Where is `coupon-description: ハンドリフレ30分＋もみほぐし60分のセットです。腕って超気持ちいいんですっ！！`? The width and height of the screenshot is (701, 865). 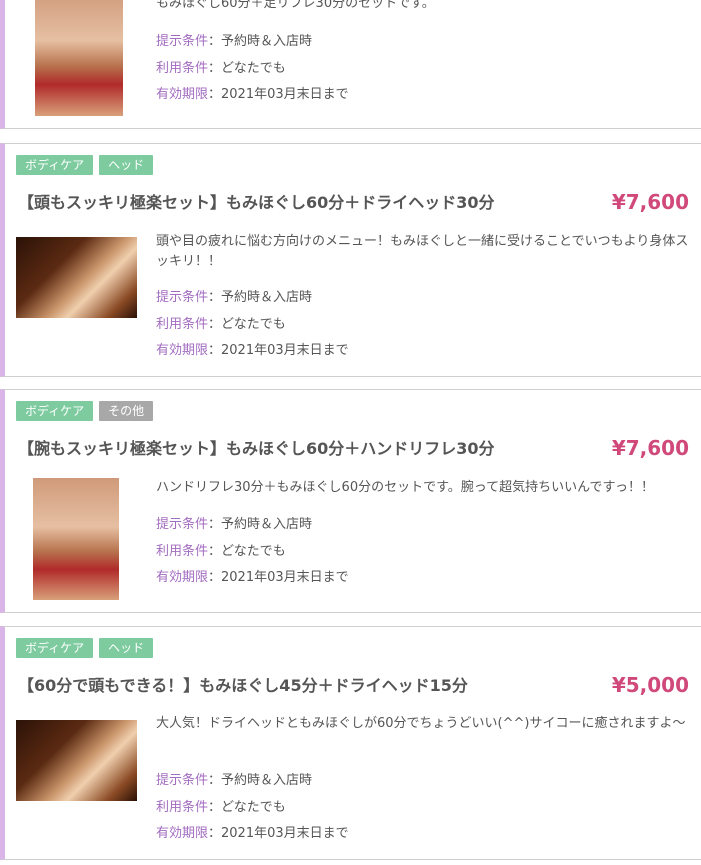 coupon-description: ハンドリフレ30分＋もみほぐし60分のセットです。腕って超気持ちいいんですっ！！ is located at coordinates (405, 487).